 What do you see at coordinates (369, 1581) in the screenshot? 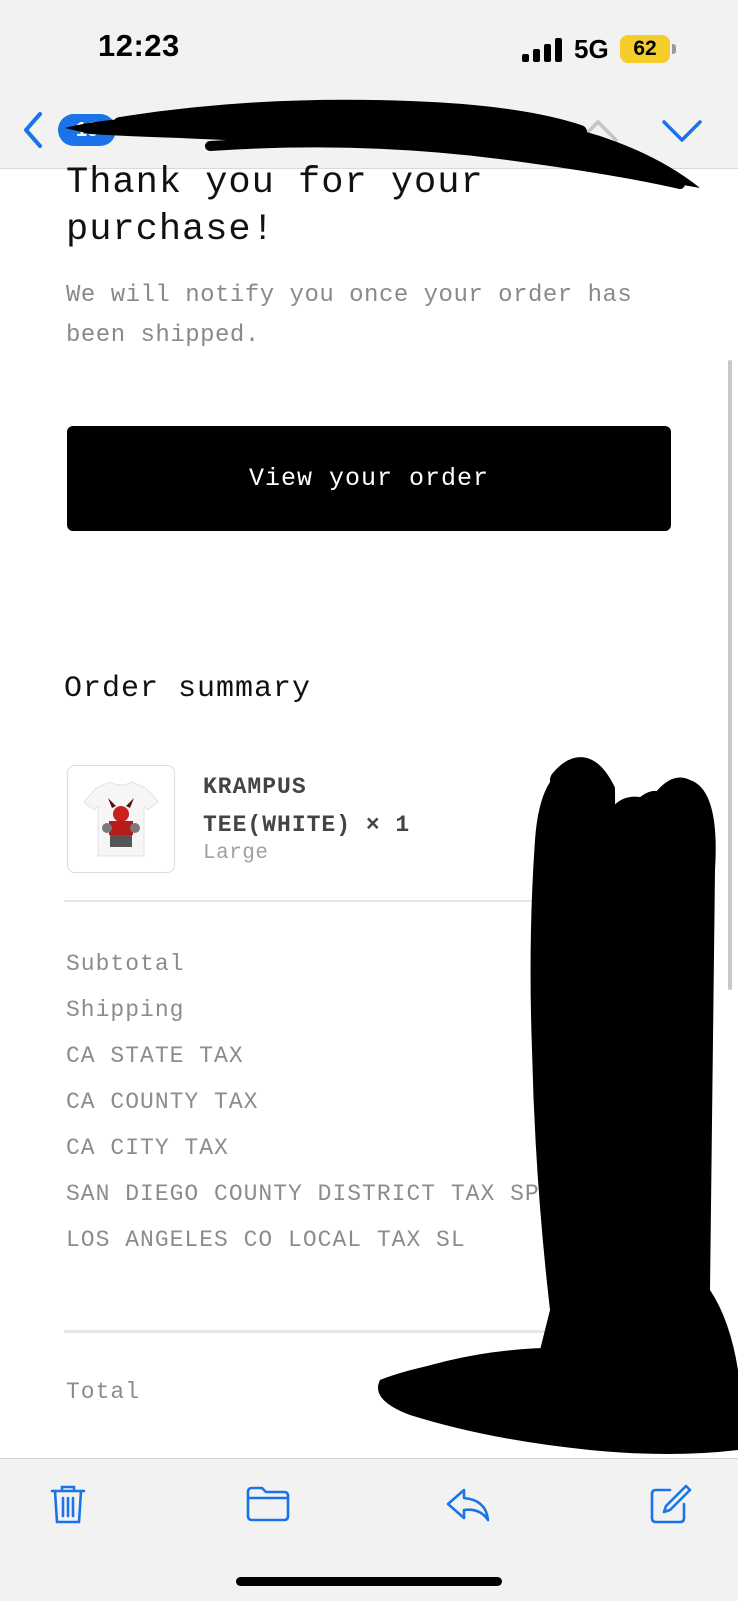
I see `home-indicator` at bounding box center [369, 1581].